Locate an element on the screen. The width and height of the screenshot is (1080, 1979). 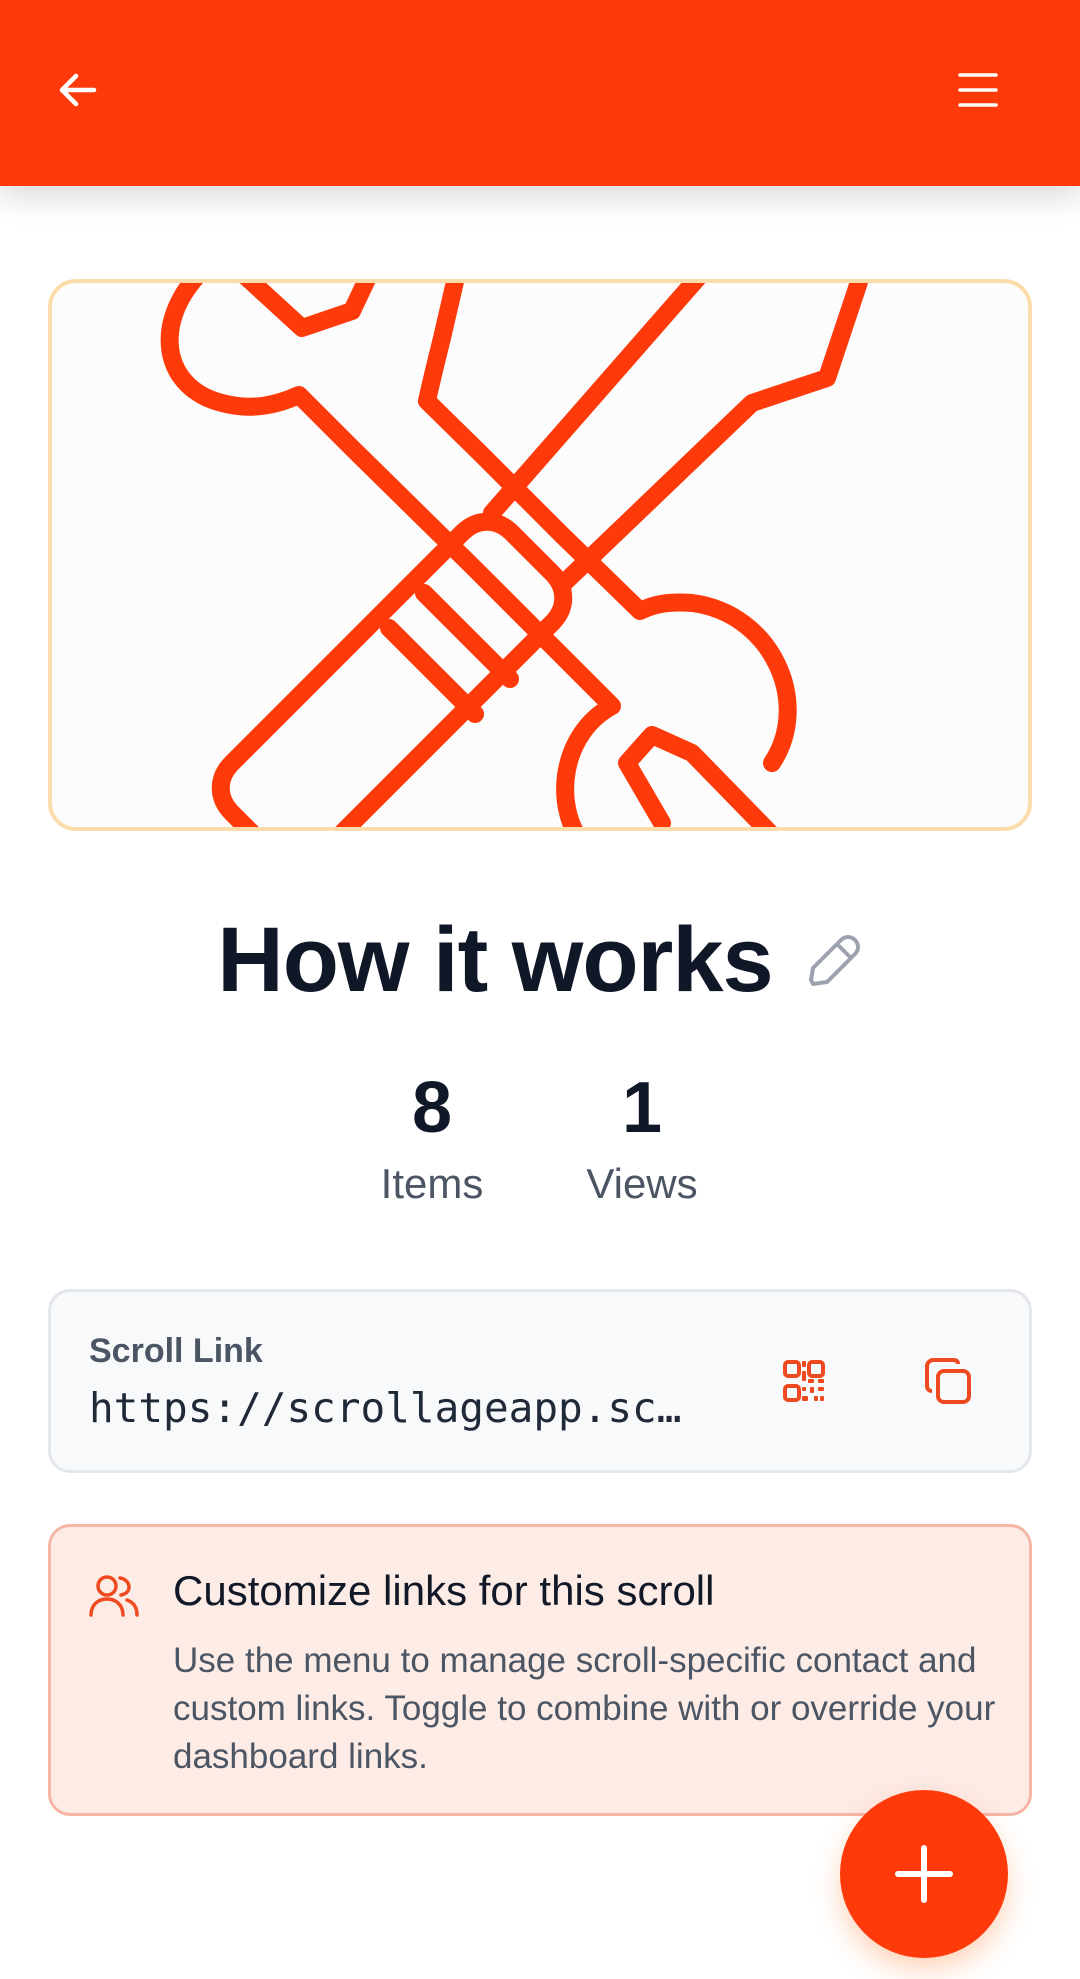
qr-code-button is located at coordinates (804, 1381).